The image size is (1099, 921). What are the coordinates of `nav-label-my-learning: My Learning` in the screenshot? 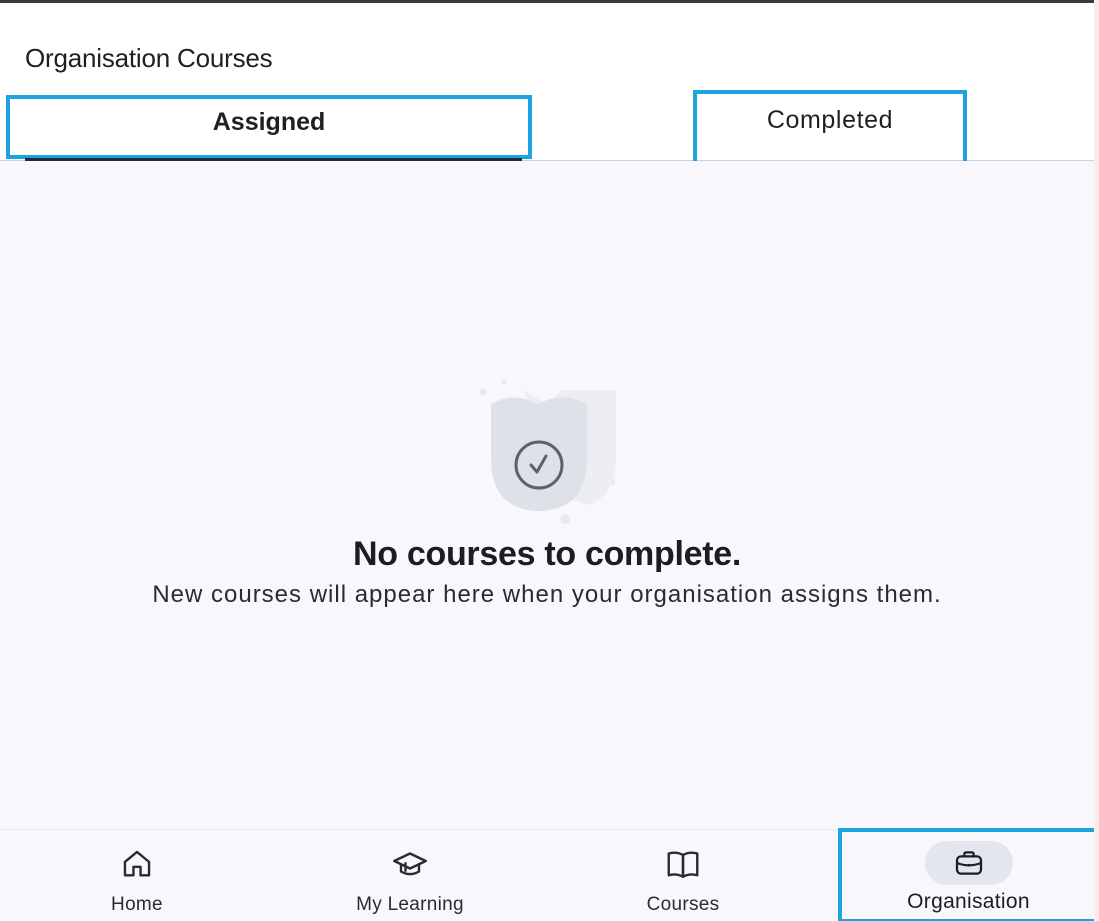 It's located at (410, 904).